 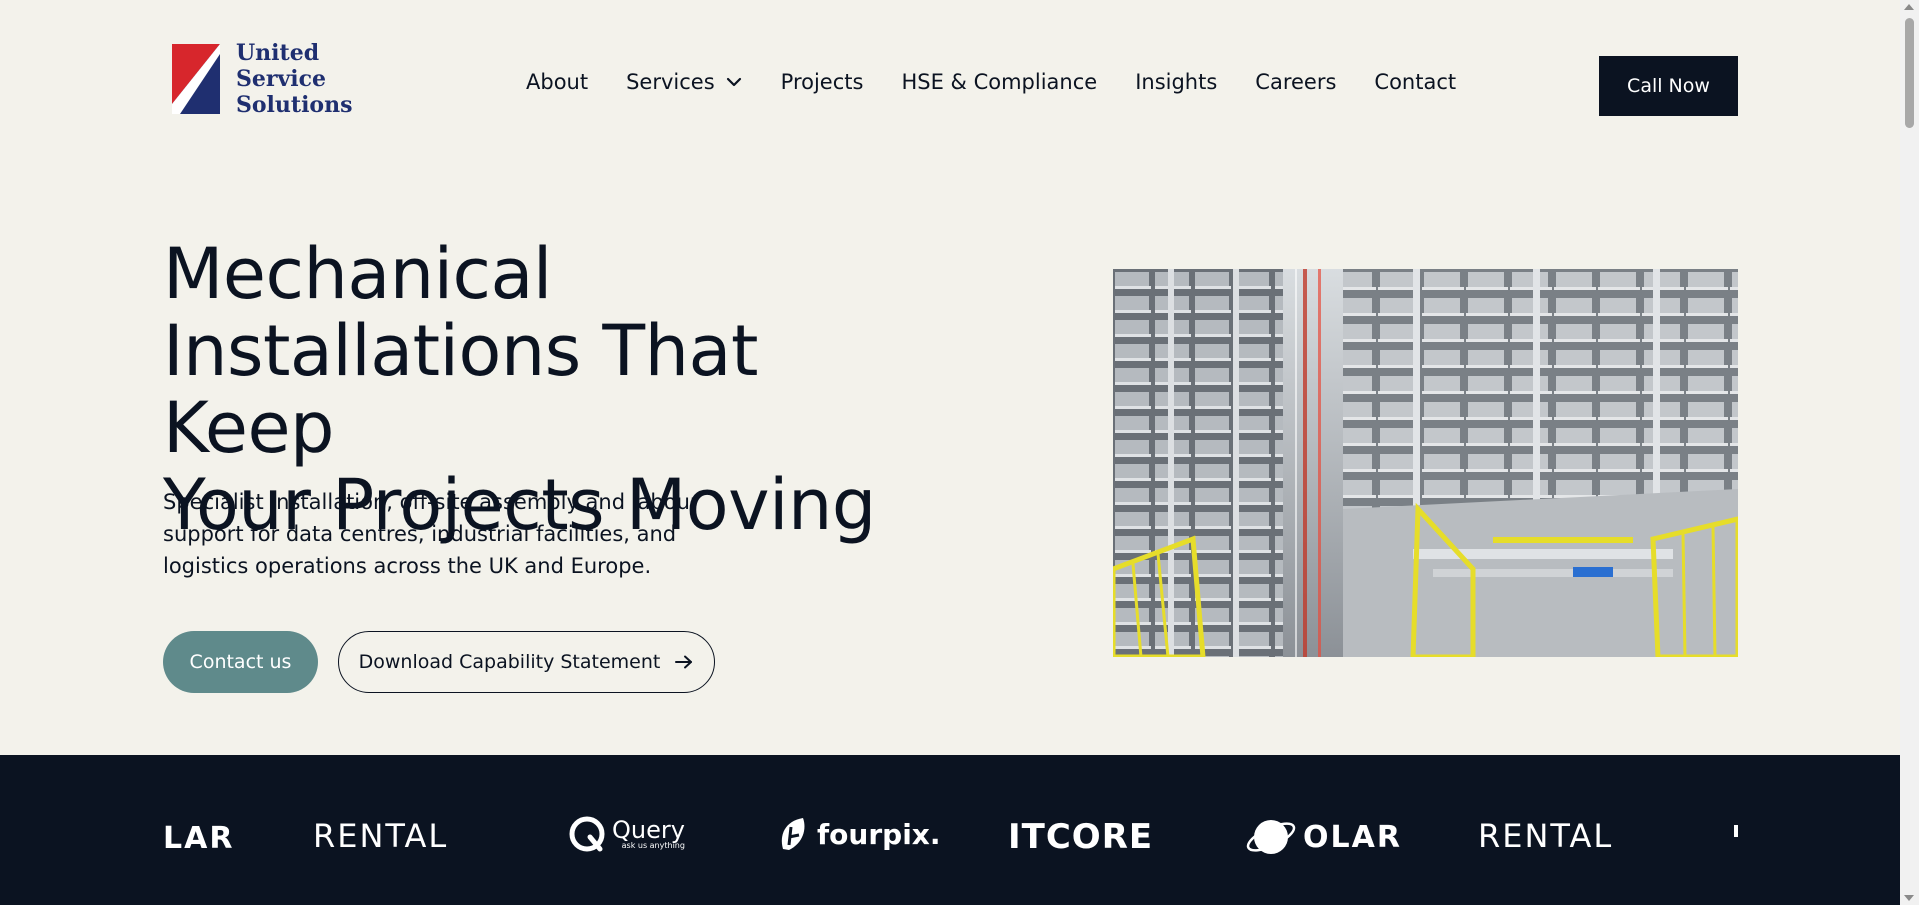 I want to click on logo-line-1: United, so click(x=278, y=53).